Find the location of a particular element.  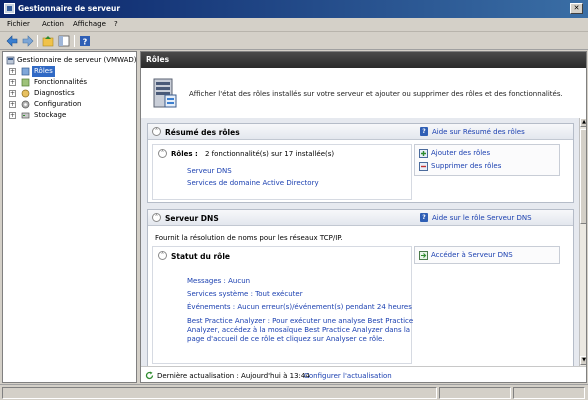

messages-link: Messages : Aucun is located at coordinates (218, 281).